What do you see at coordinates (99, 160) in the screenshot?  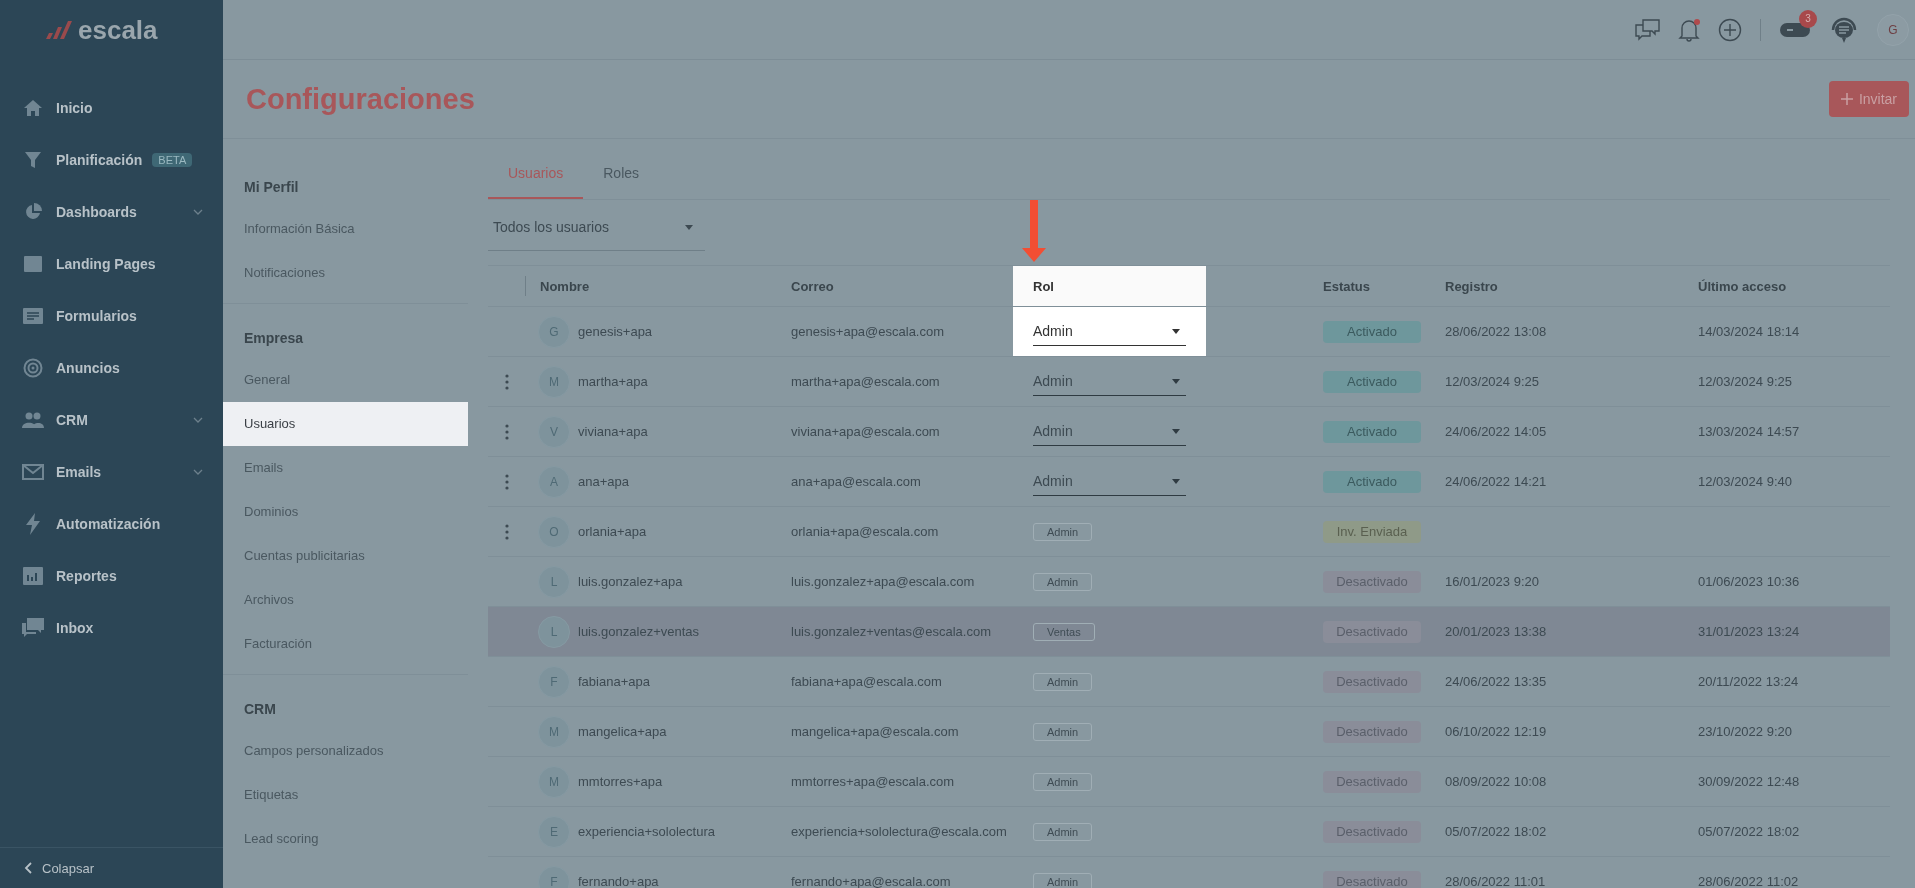 I see `sidebar-label: Planificación` at bounding box center [99, 160].